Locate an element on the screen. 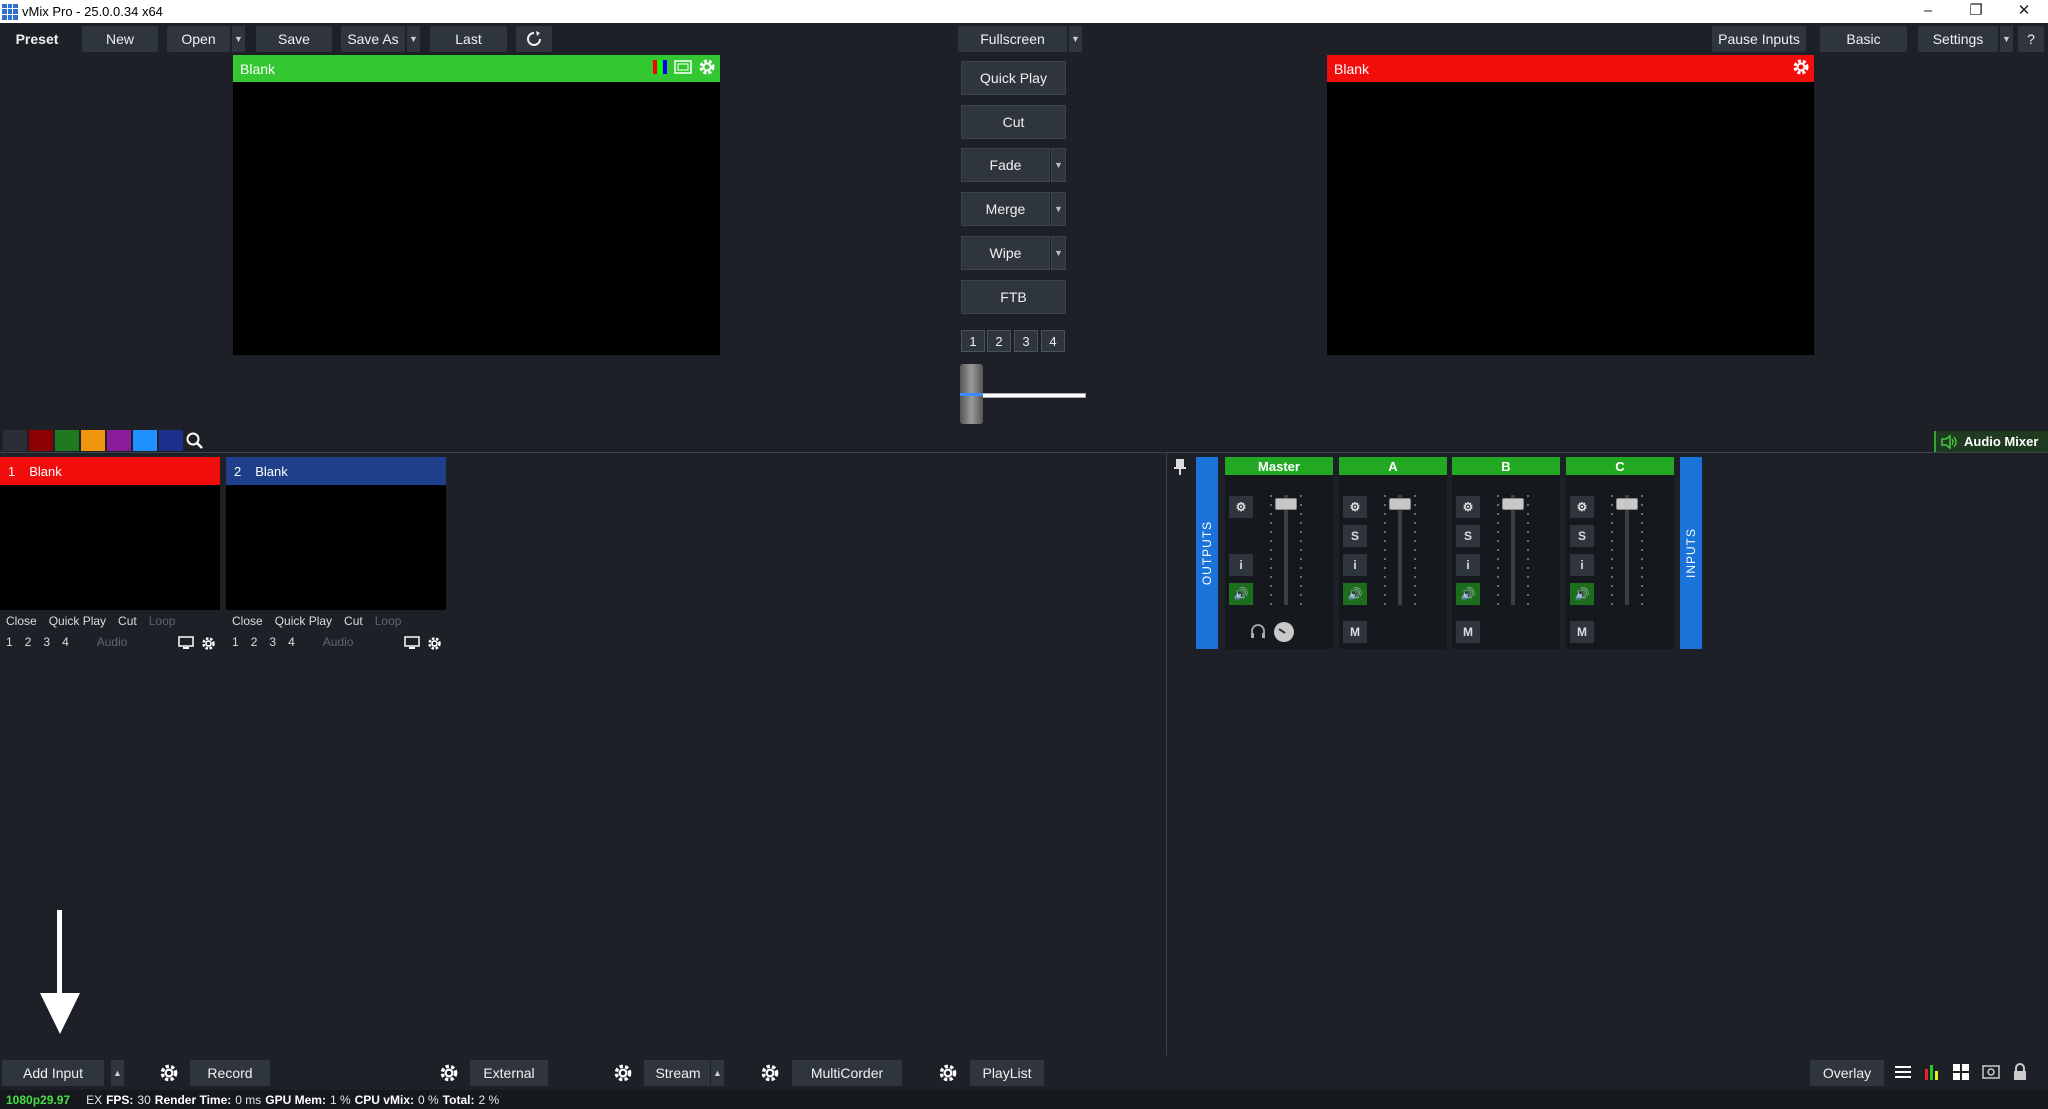 This screenshot has height=1109, width=2048. input-overlay-4-button: 4 is located at coordinates (291, 642).